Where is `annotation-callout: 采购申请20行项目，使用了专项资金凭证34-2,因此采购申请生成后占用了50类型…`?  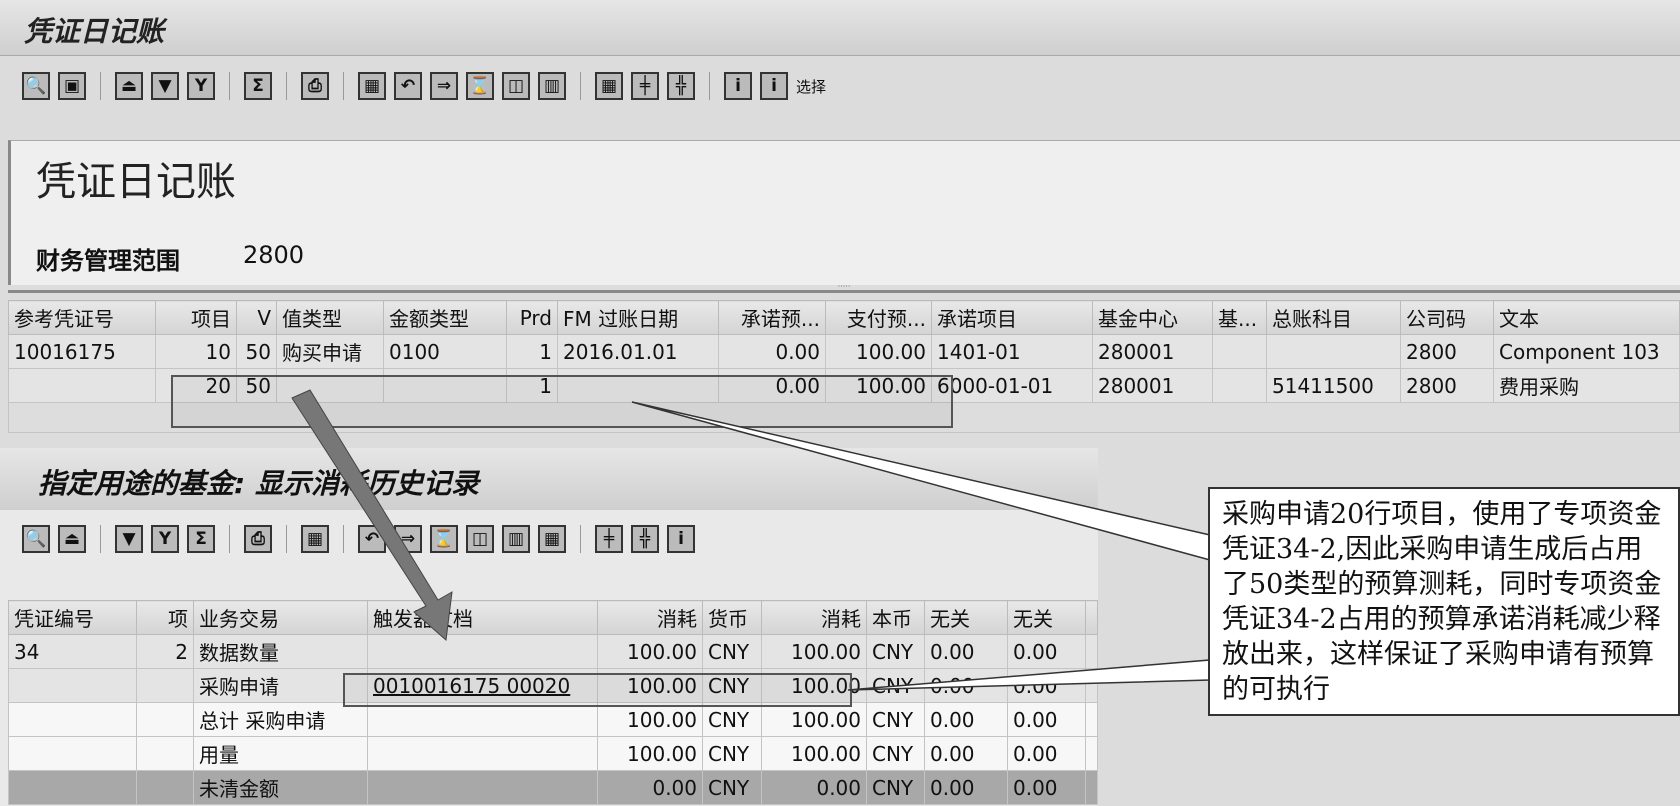
annotation-callout: 采购申请20行项目，使用了专项资金凭证34-2,因此采购申请生成后占用了50类型… is located at coordinates (1444, 601).